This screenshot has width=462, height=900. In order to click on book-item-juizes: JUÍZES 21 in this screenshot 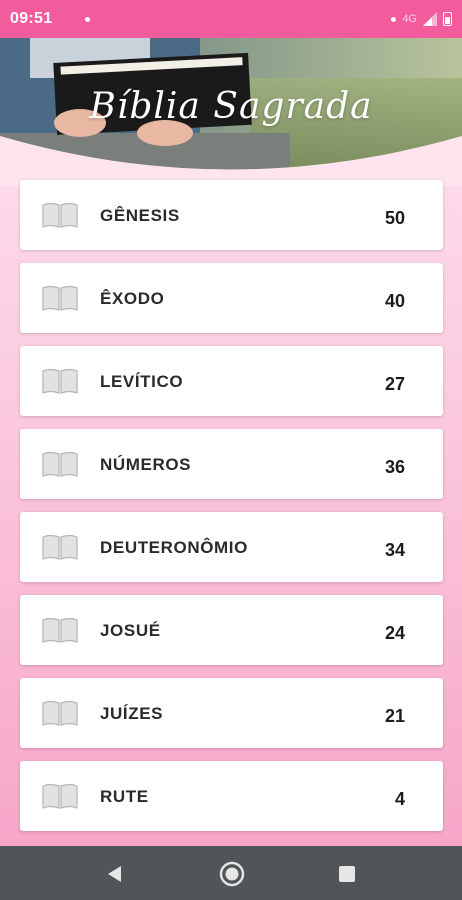, I will do `click(231, 713)`.